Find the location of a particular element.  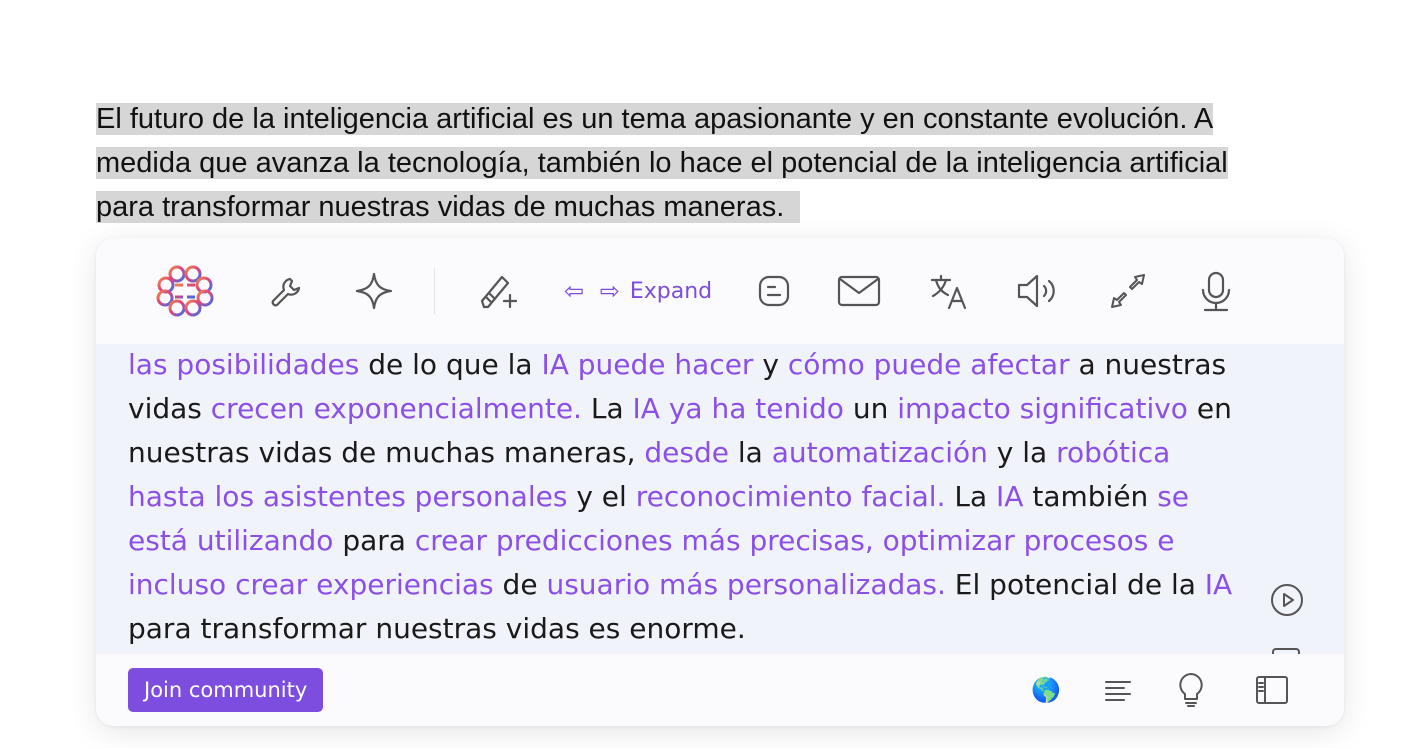

highlighted-phrase: crecen exponencialmente. is located at coordinates (396, 408).